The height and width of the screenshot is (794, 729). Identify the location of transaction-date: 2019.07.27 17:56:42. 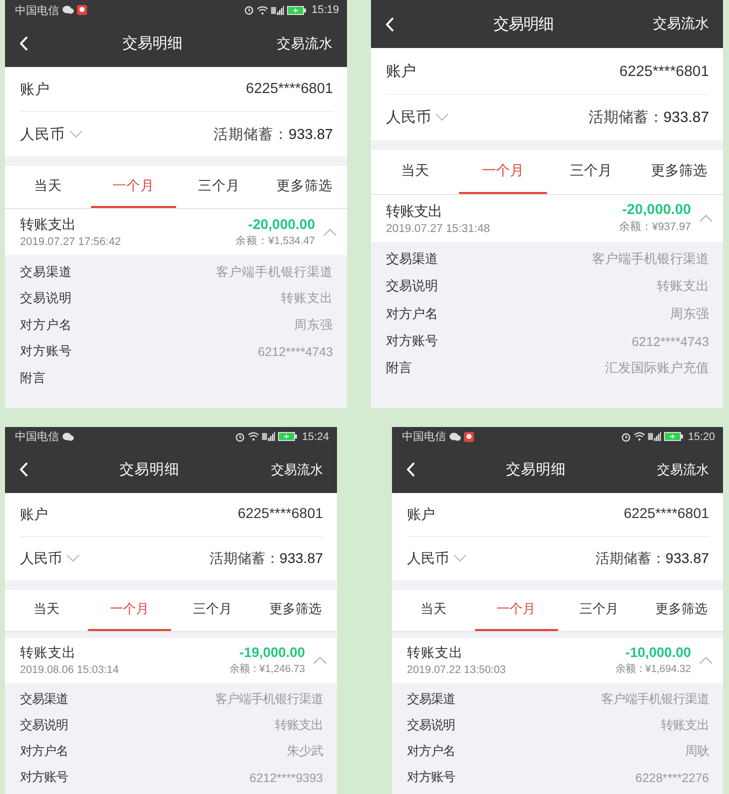
(71, 242).